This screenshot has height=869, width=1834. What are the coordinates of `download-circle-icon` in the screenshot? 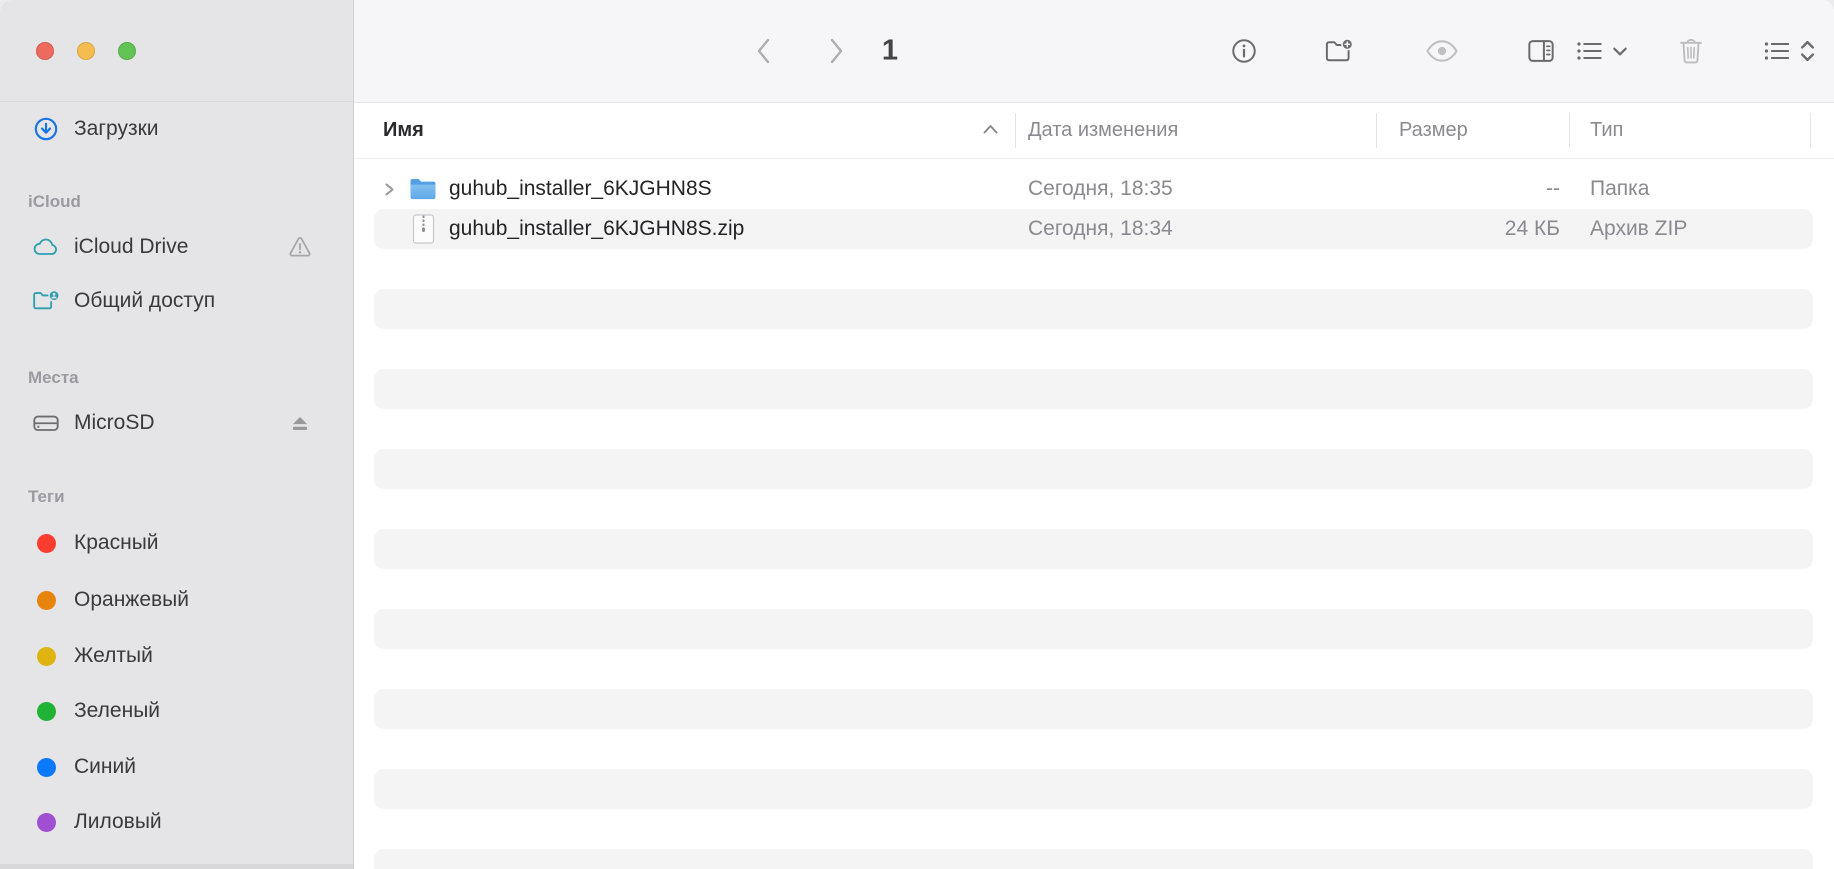 It's located at (46, 129).